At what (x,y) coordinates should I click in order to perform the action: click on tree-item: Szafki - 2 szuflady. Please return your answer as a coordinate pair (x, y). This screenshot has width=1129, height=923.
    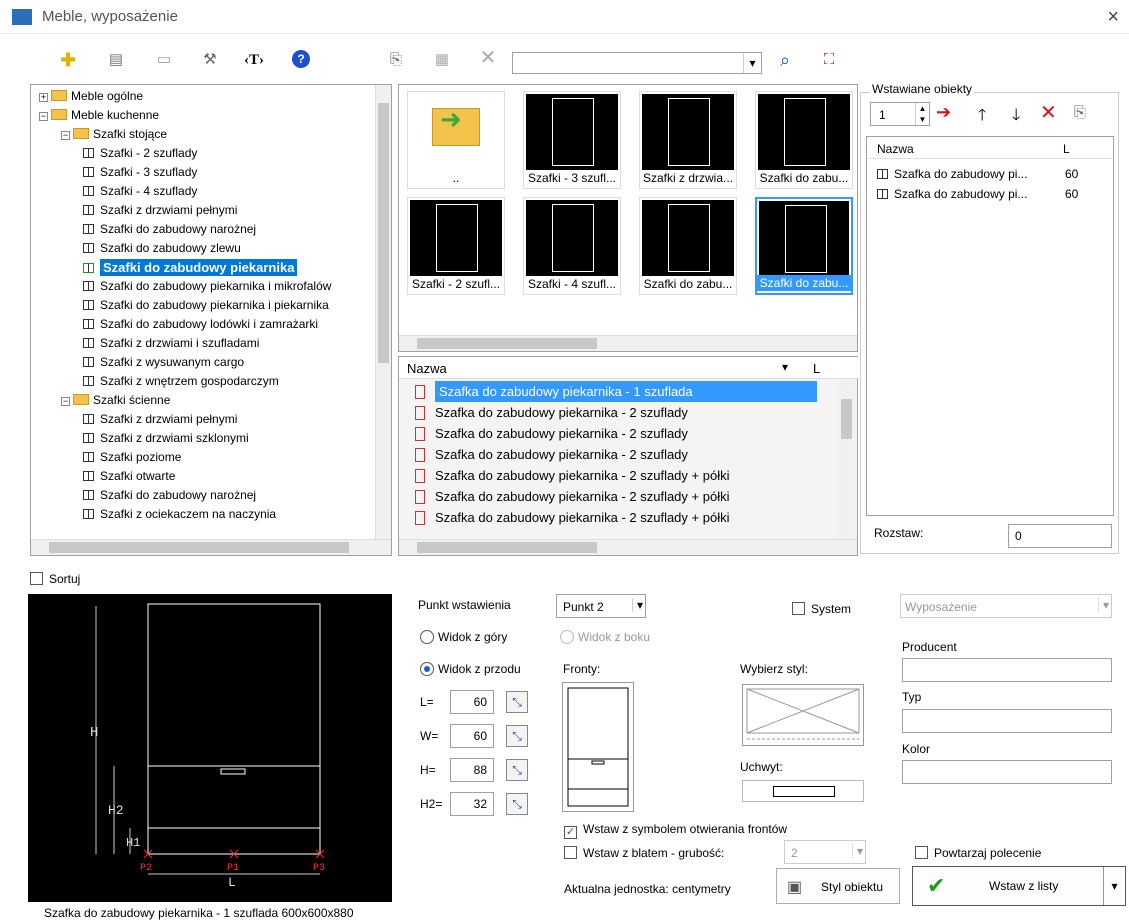
    Looking at the image, I should click on (140, 153).